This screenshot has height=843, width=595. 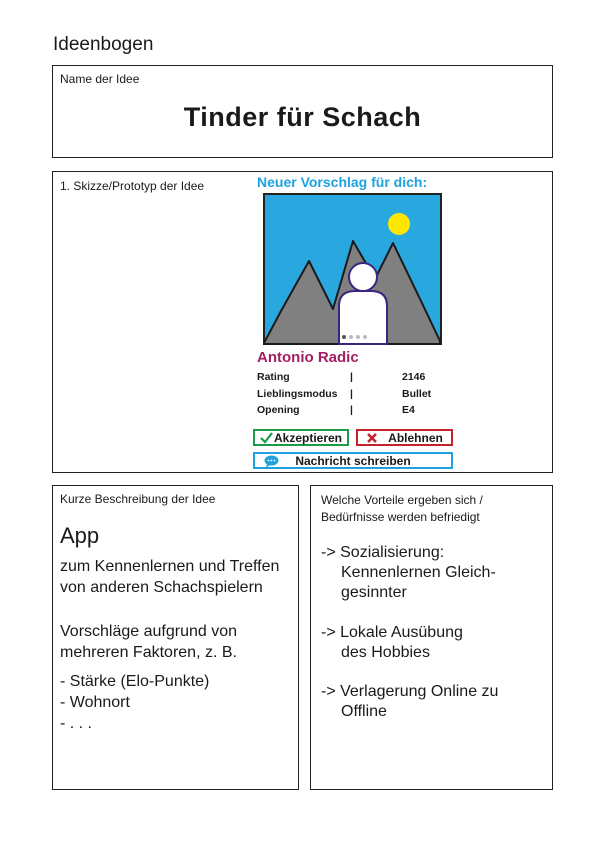 What do you see at coordinates (418, 572) in the screenshot?
I see `benefit-line: Kennenlernen Gleich-` at bounding box center [418, 572].